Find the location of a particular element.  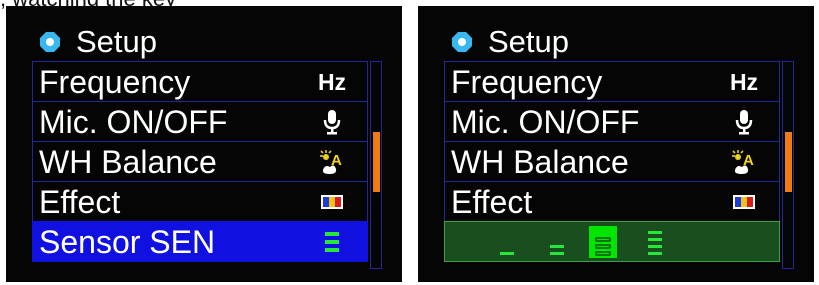

menu-item-label: Sensor SEN is located at coordinates (127, 242).